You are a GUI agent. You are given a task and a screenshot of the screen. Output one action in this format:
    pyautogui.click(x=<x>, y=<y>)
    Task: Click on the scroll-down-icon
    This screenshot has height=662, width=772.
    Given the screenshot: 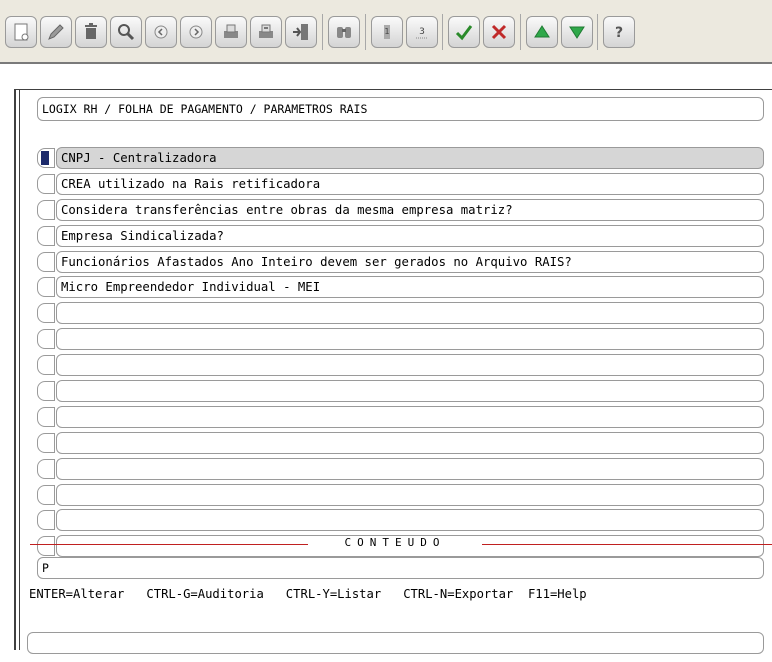 What is the action you would take?
    pyautogui.click(x=577, y=32)
    